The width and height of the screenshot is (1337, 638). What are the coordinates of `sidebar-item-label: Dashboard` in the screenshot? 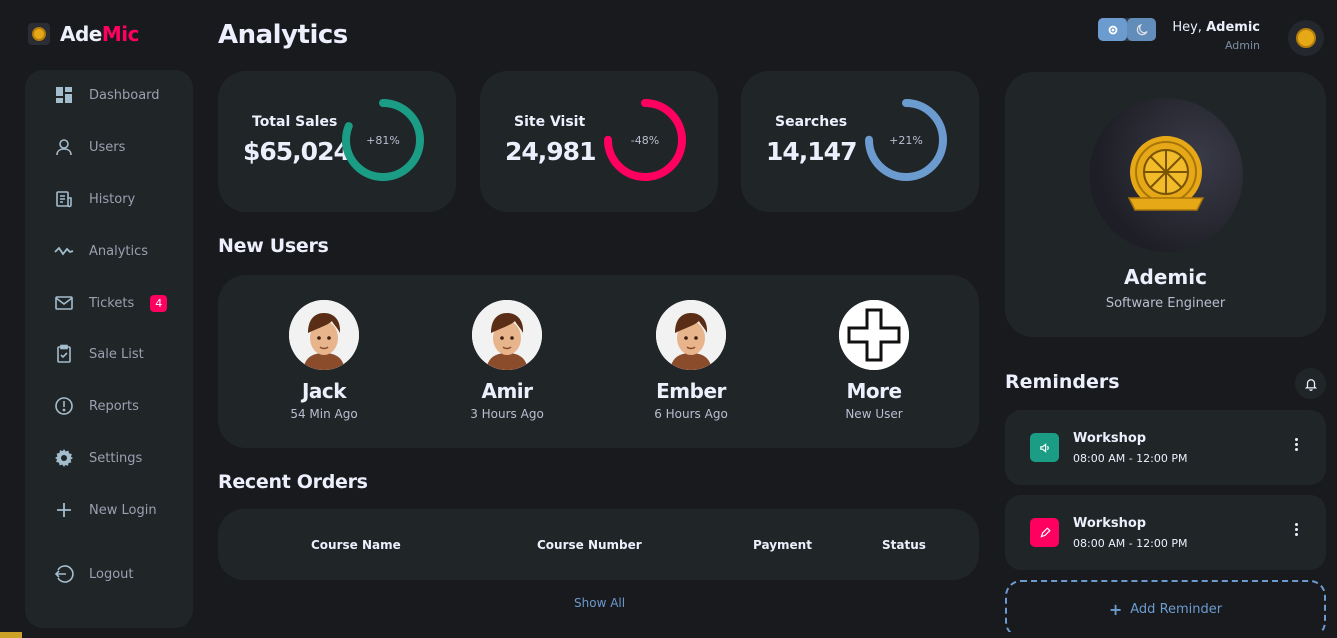 It's located at (124, 95).